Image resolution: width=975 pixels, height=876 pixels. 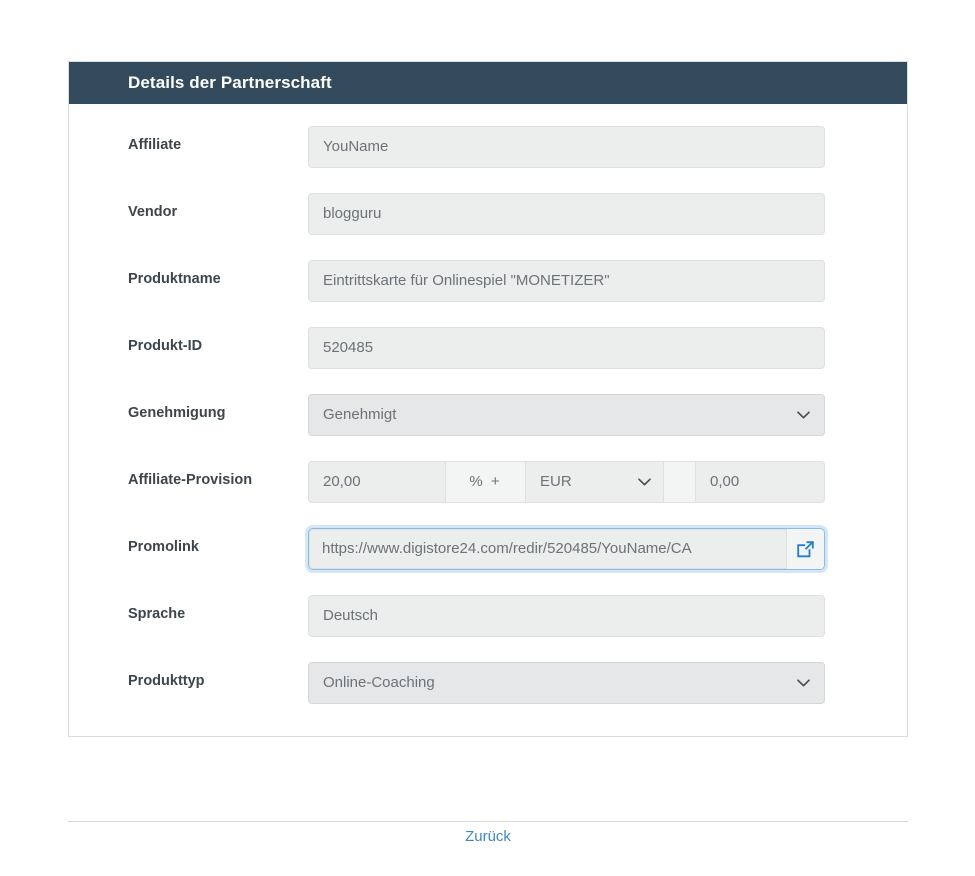 What do you see at coordinates (157, 614) in the screenshot?
I see `label-language: Sprache` at bounding box center [157, 614].